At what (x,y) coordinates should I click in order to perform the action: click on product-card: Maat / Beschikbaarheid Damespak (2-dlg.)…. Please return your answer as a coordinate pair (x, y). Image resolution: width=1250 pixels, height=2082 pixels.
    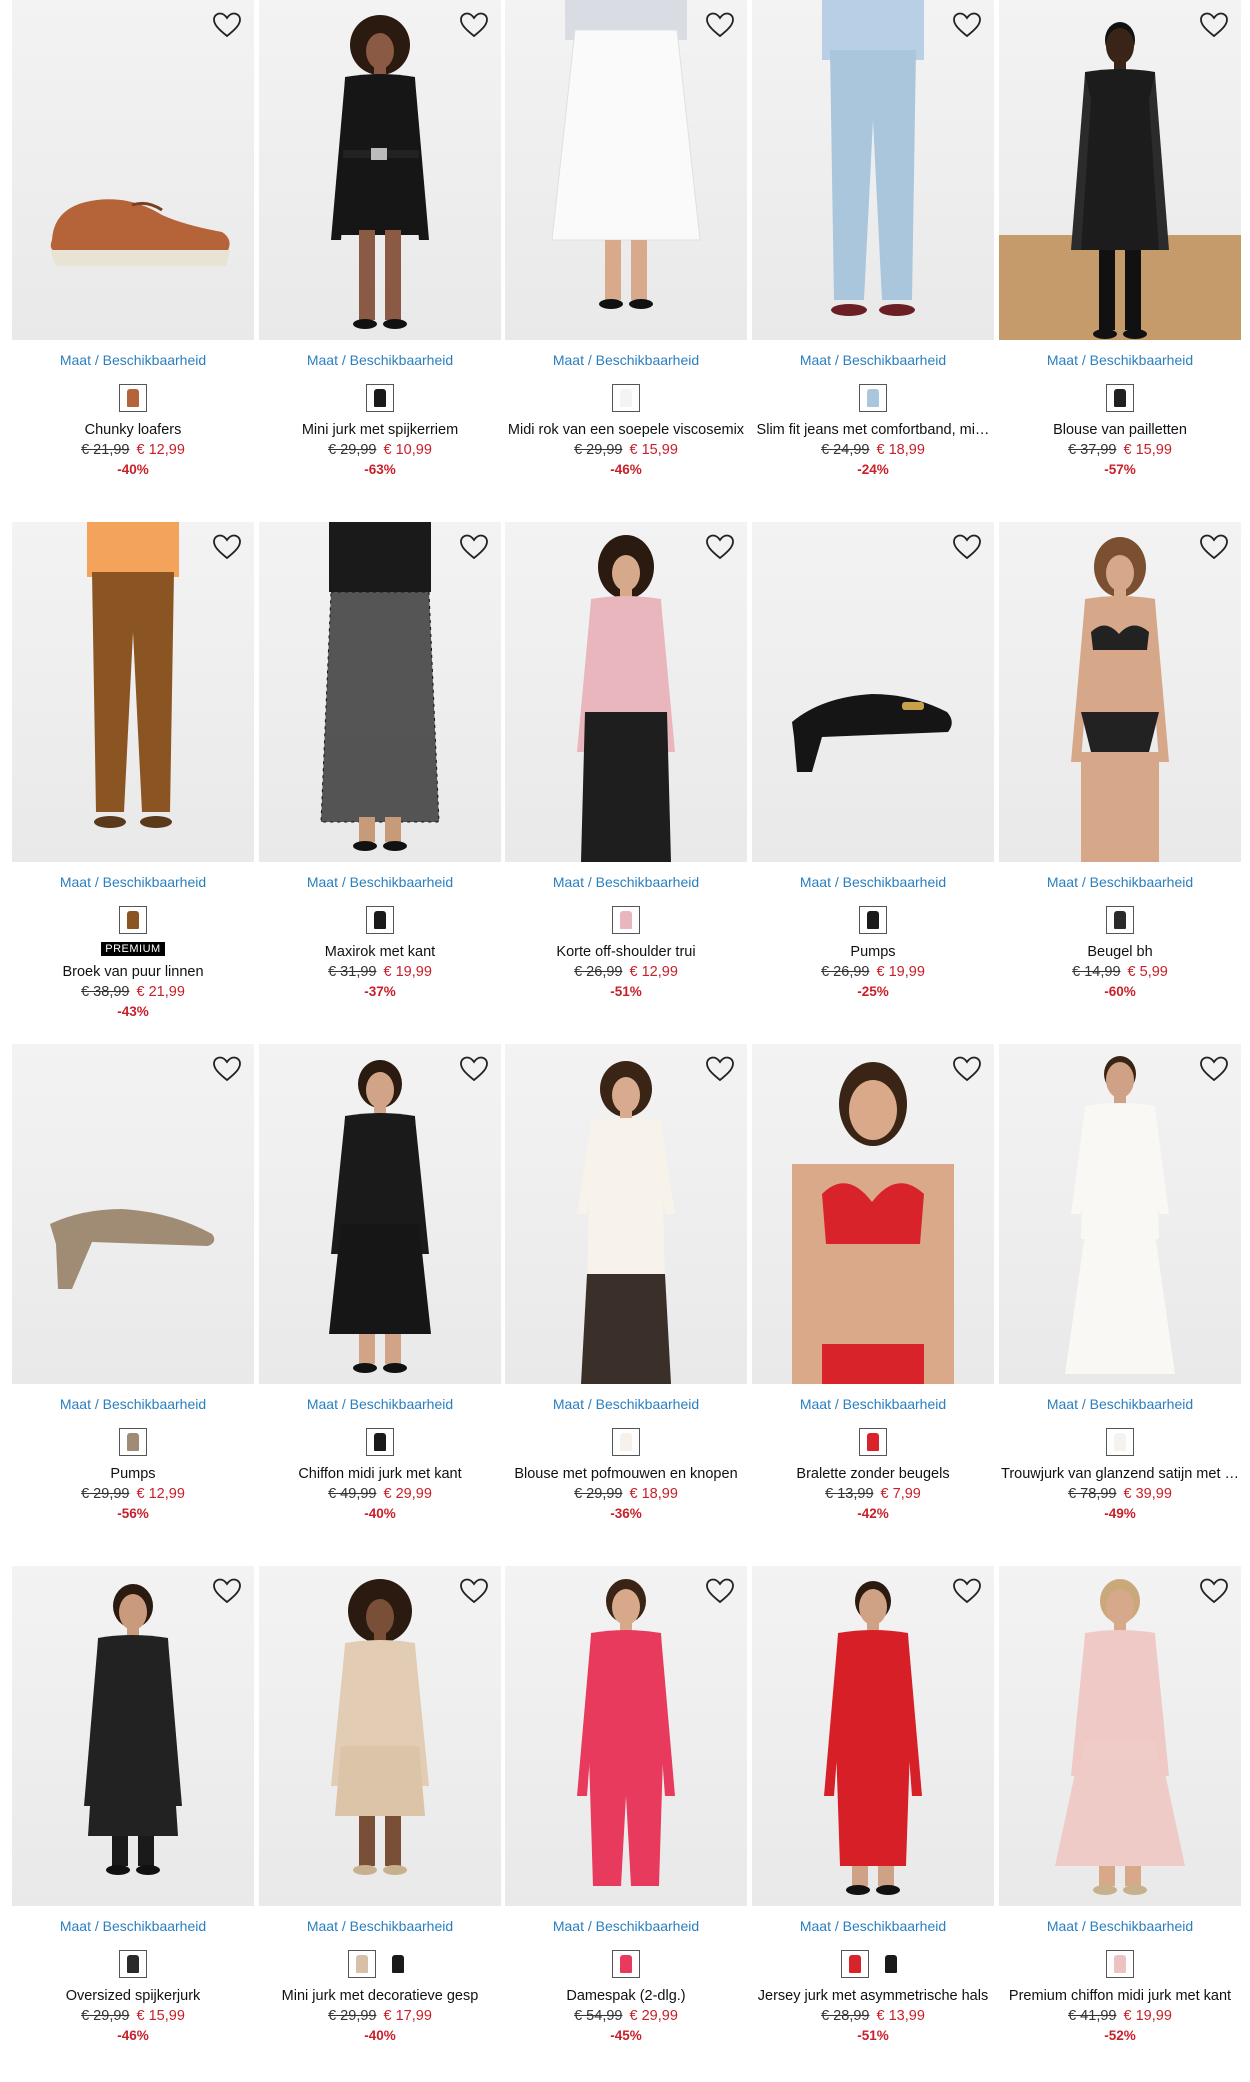
    Looking at the image, I should click on (626, 1804).